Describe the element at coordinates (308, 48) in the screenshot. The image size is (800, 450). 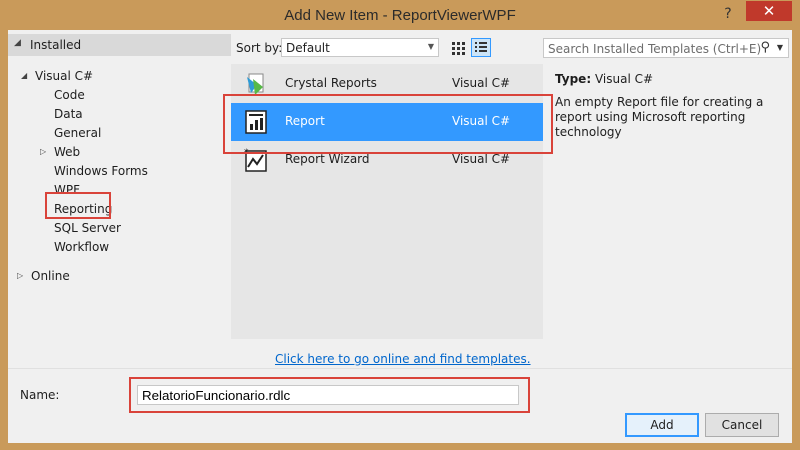
I see `sort-by-value: Default` at that location.